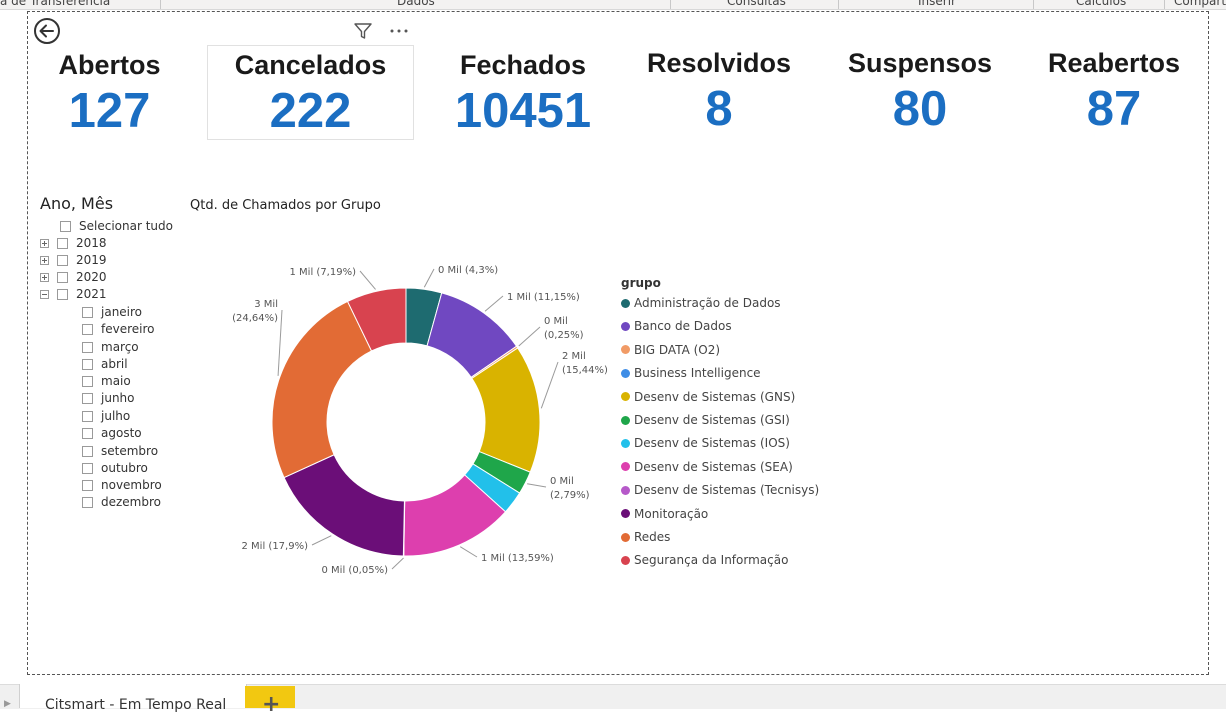 Image resolution: width=1226 pixels, height=717 pixels. What do you see at coordinates (670, 350) in the screenshot?
I see `legend-item: BIG DATA (O2)` at bounding box center [670, 350].